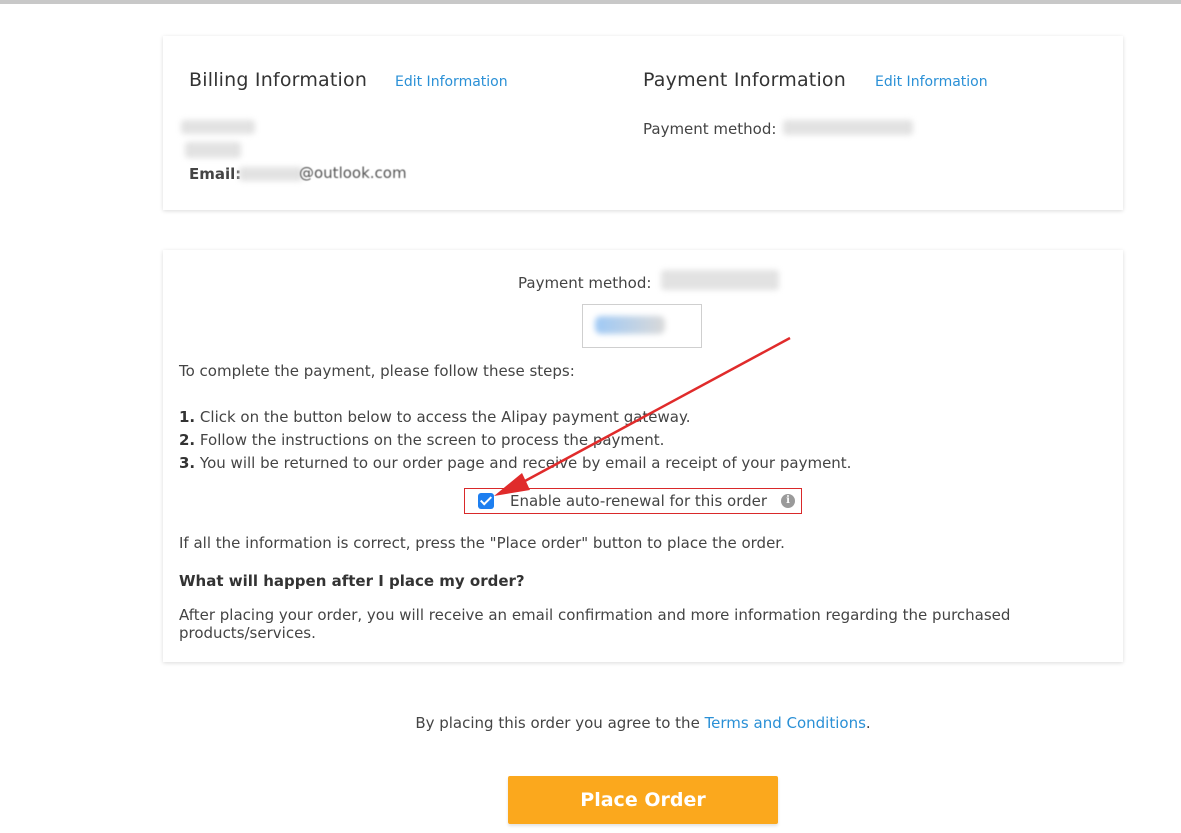  I want to click on billing-title: Billing Information, so click(278, 80).